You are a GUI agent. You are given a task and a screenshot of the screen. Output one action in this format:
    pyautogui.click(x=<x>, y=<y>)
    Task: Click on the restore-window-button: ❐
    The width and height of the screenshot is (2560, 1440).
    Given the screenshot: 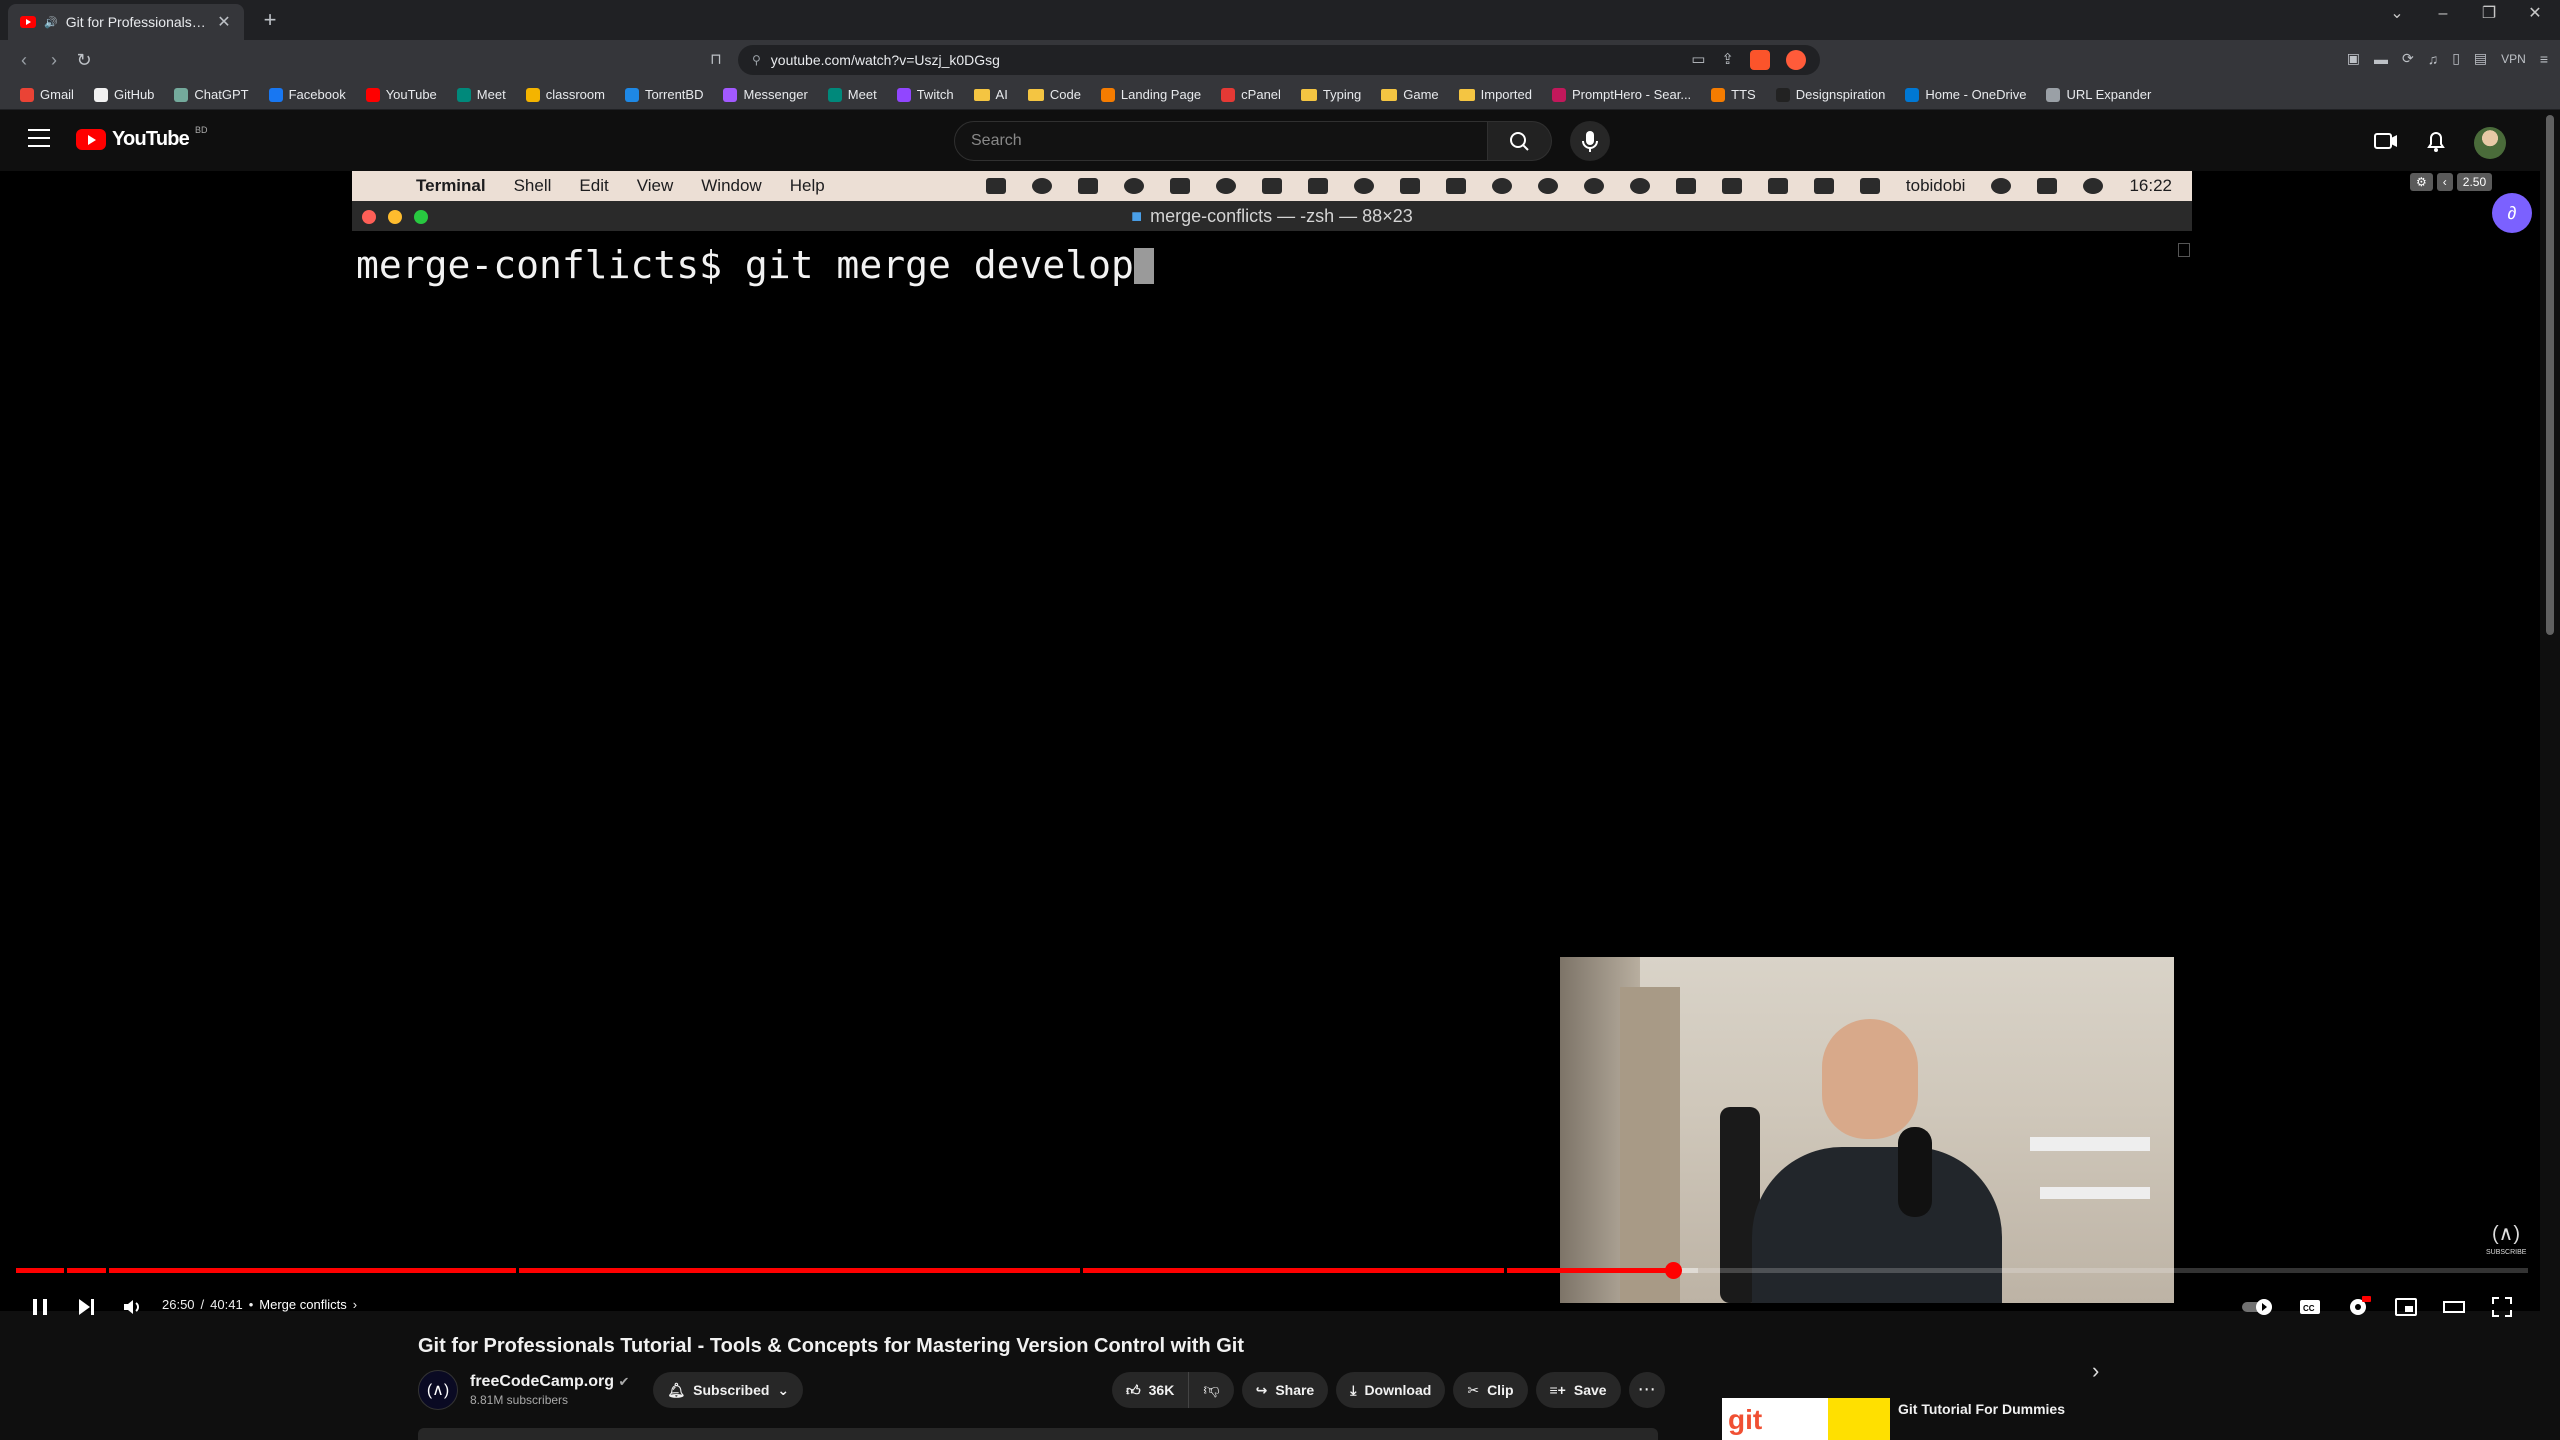 What is the action you would take?
    pyautogui.click(x=2489, y=14)
    